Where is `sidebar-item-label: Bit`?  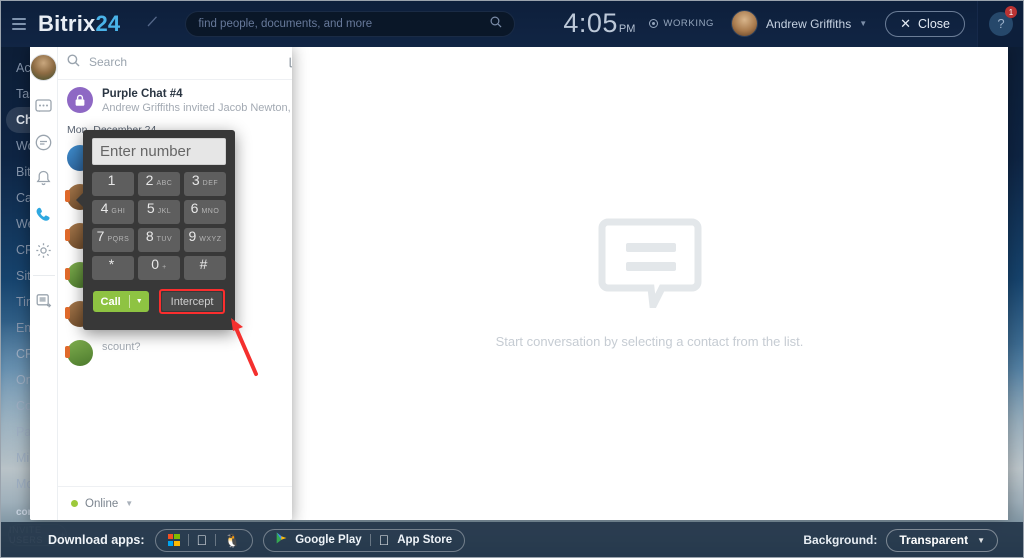 sidebar-item-label: Bit is located at coordinates (23, 172).